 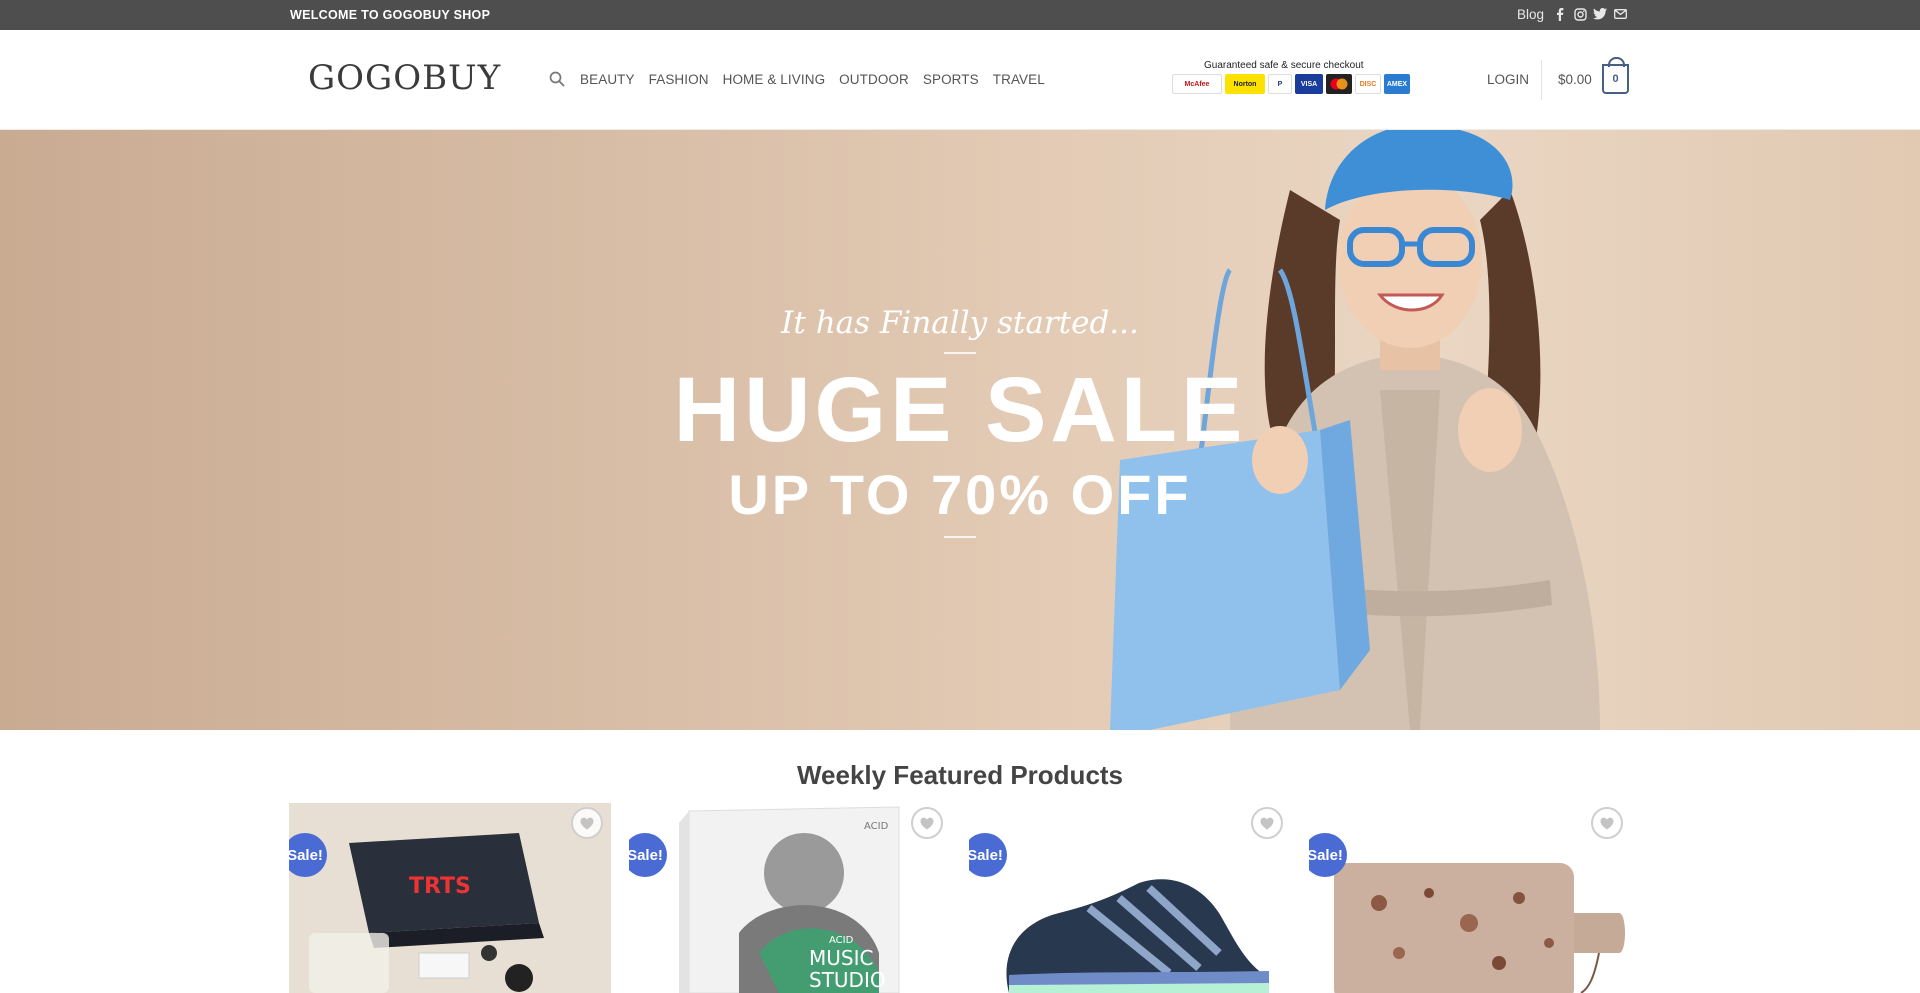 I want to click on top-bar: WELCOME TO GOGOBUY SHOP Blog, so click(x=960, y=15).